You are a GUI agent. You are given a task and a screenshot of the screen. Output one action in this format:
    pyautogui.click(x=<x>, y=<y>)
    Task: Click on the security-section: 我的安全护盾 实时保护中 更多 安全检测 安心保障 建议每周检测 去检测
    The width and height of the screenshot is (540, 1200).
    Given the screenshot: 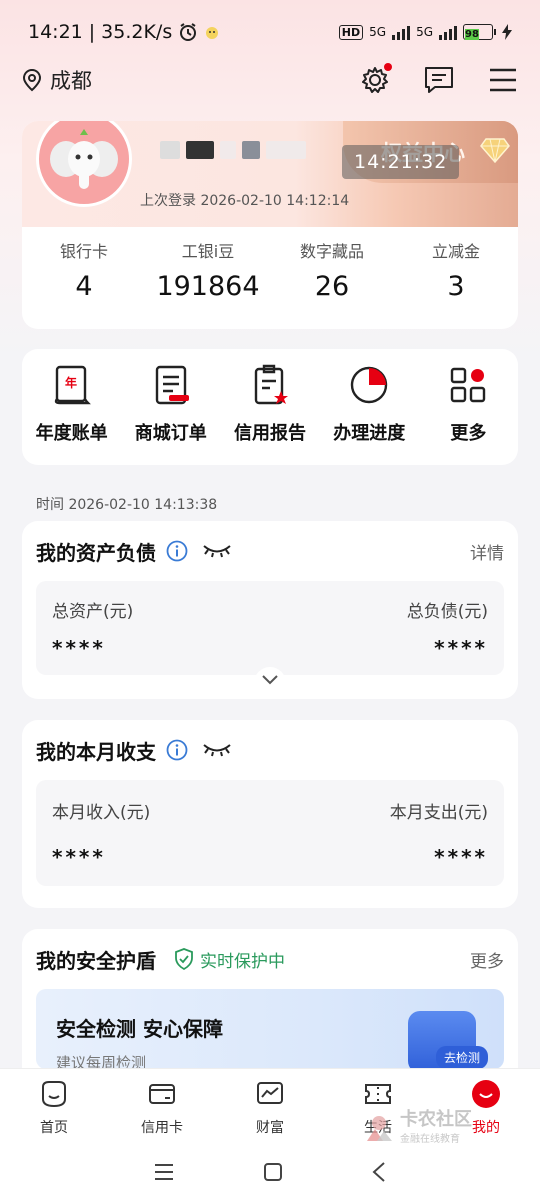 What is the action you would take?
    pyautogui.click(x=270, y=1009)
    